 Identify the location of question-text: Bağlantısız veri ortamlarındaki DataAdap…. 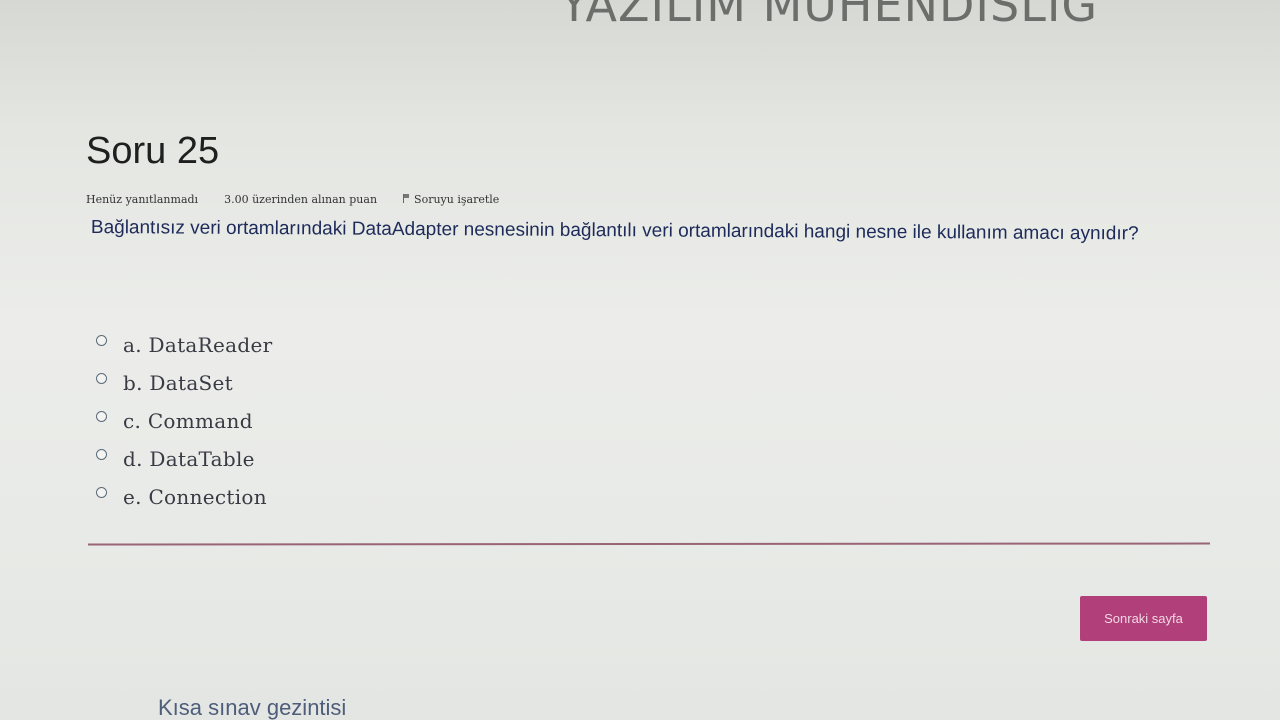
(614, 230).